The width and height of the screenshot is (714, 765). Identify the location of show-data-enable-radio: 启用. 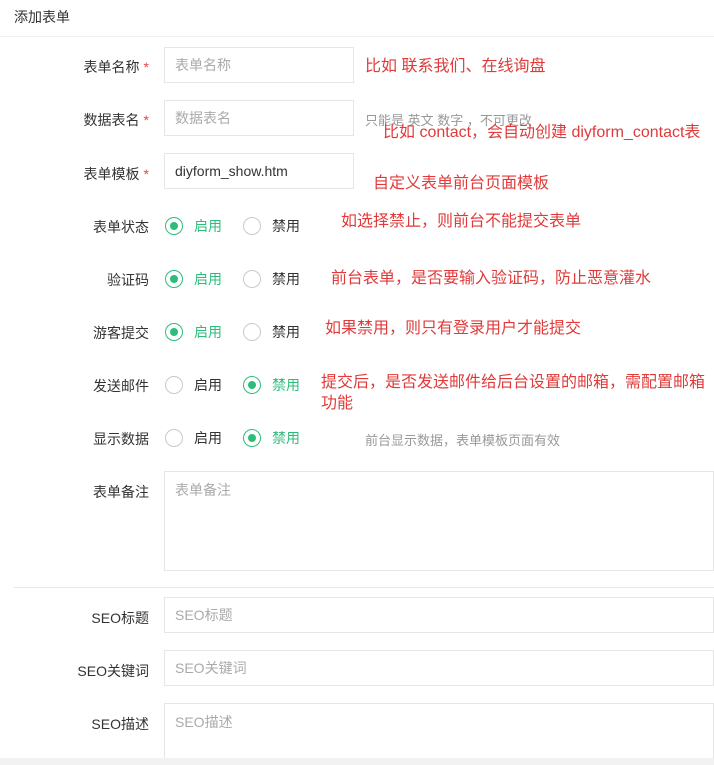
(193, 438).